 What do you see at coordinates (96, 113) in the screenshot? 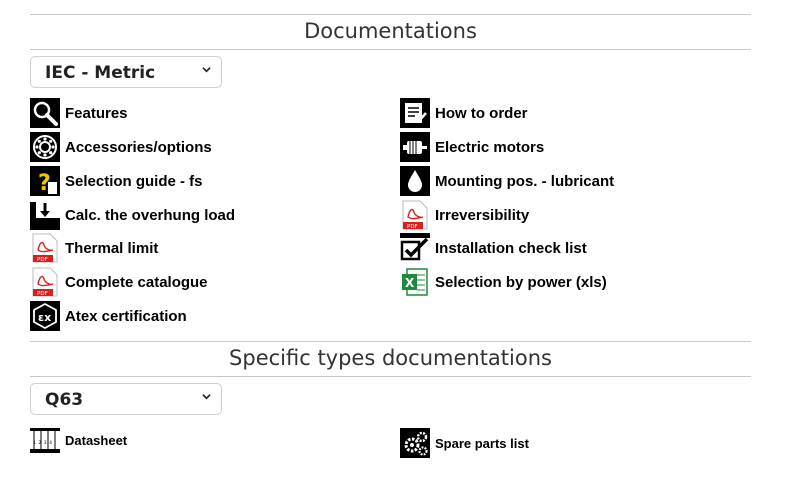
I see `link-features-label: Features` at bounding box center [96, 113].